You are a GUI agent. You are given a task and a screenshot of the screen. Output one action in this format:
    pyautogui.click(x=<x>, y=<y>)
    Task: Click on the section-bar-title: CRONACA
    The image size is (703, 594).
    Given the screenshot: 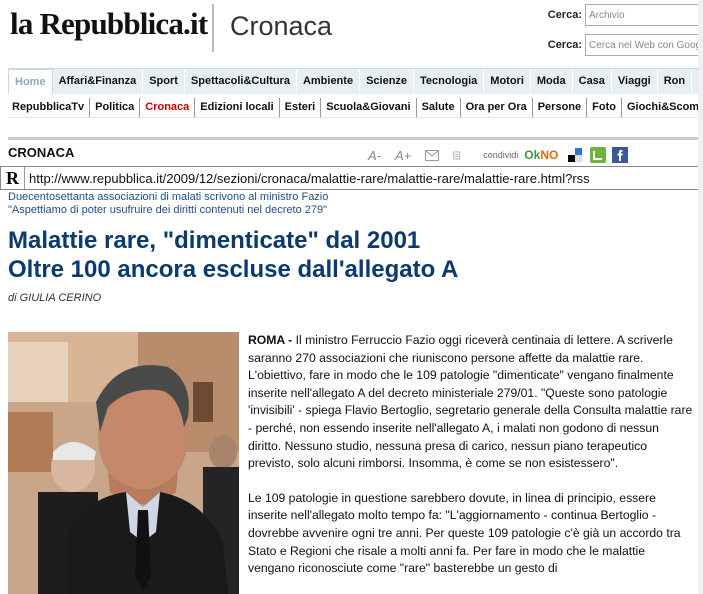 What is the action you would take?
    pyautogui.click(x=41, y=152)
    